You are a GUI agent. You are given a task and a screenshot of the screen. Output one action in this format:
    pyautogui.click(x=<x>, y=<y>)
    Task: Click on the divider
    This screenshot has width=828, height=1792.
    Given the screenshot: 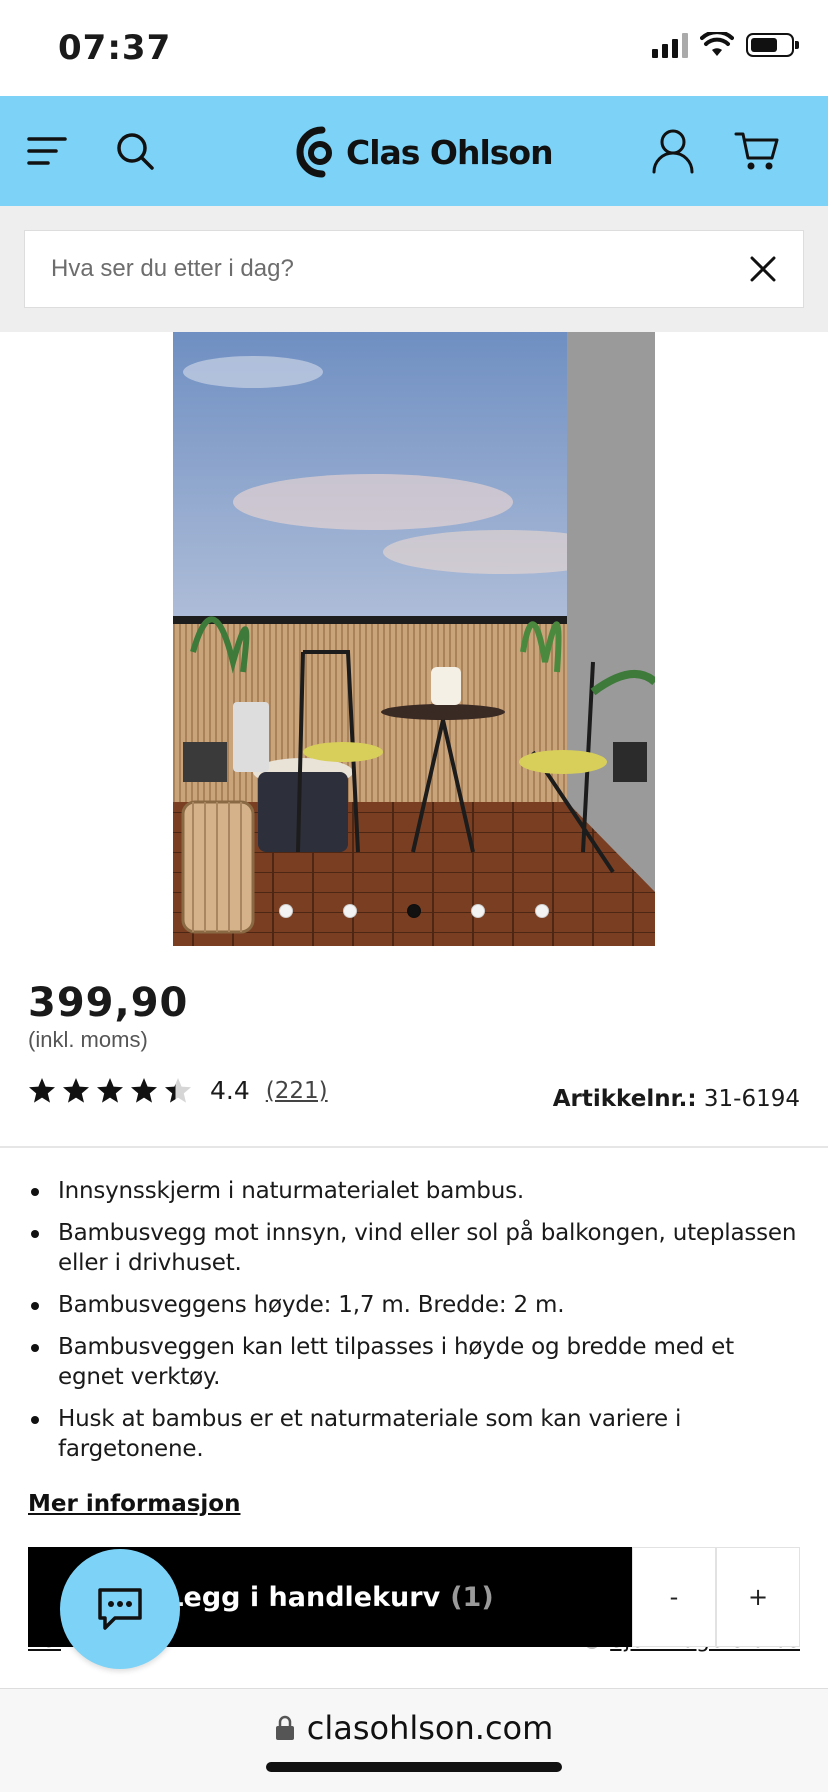 What is the action you would take?
    pyautogui.click(x=414, y=1147)
    